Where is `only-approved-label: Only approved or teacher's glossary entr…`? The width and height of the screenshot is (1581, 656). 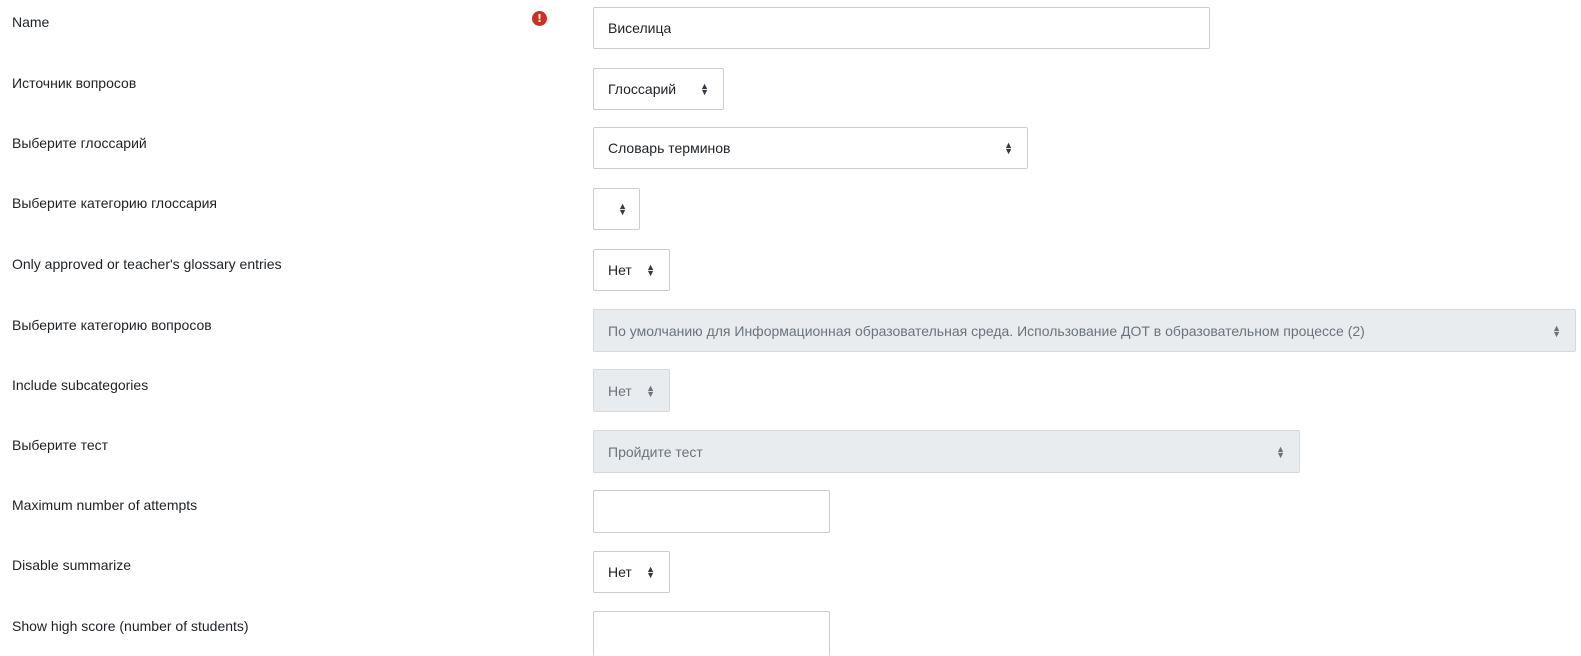 only-approved-label: Only approved or teacher's glossary entr… is located at coordinates (147, 264).